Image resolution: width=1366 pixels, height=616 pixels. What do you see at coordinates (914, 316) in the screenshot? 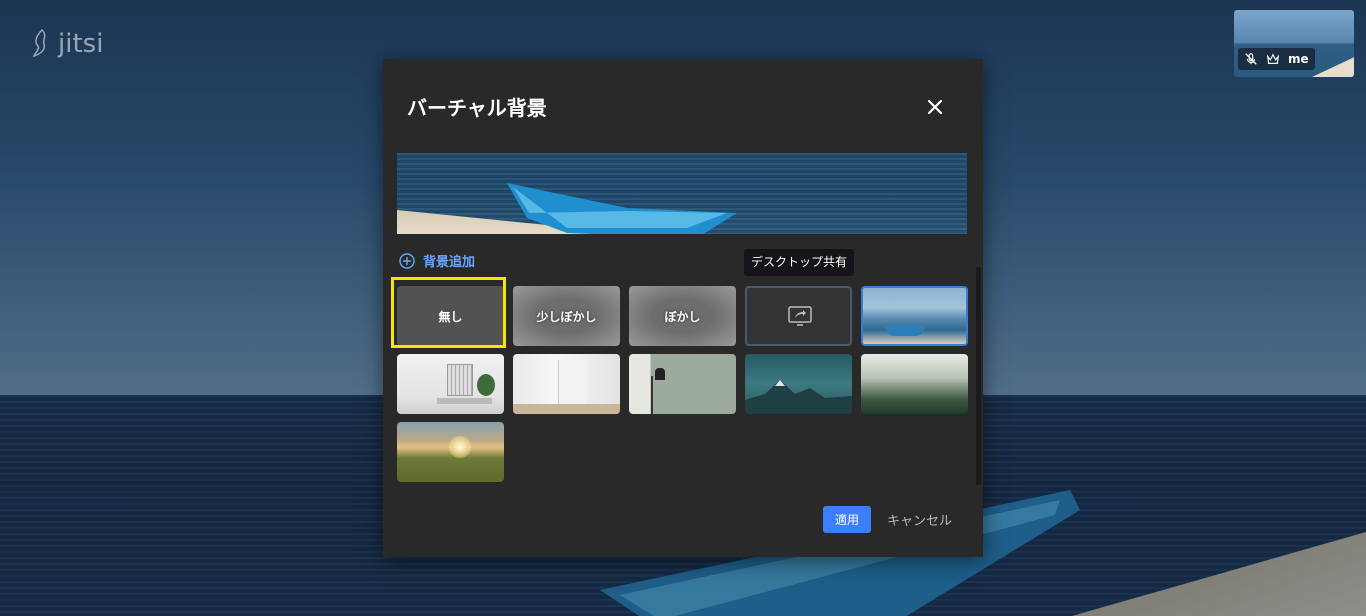
I see `option-image-beach` at bounding box center [914, 316].